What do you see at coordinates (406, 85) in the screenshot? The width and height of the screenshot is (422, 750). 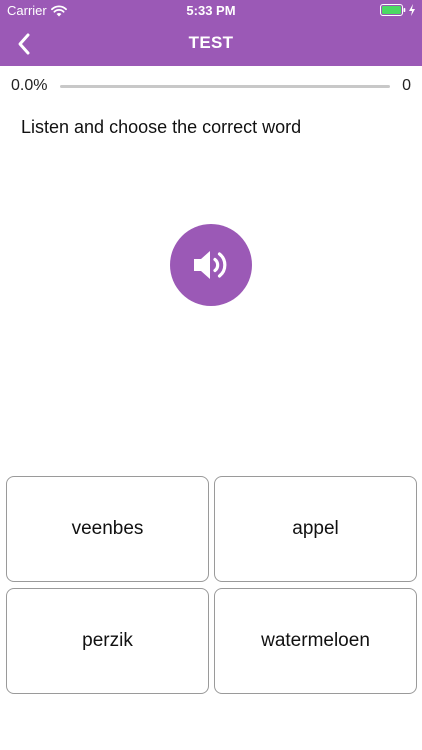 I see `progress-count: 0` at bounding box center [406, 85].